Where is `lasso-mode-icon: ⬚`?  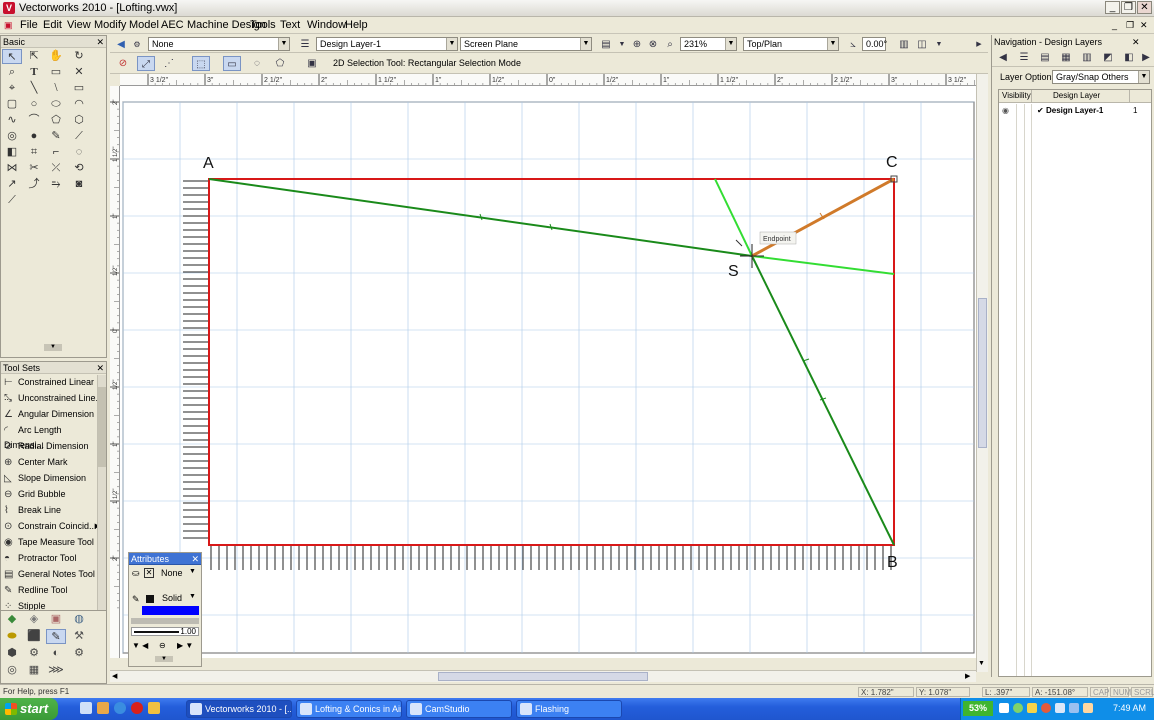
lasso-mode-icon: ⬚ is located at coordinates (201, 63).